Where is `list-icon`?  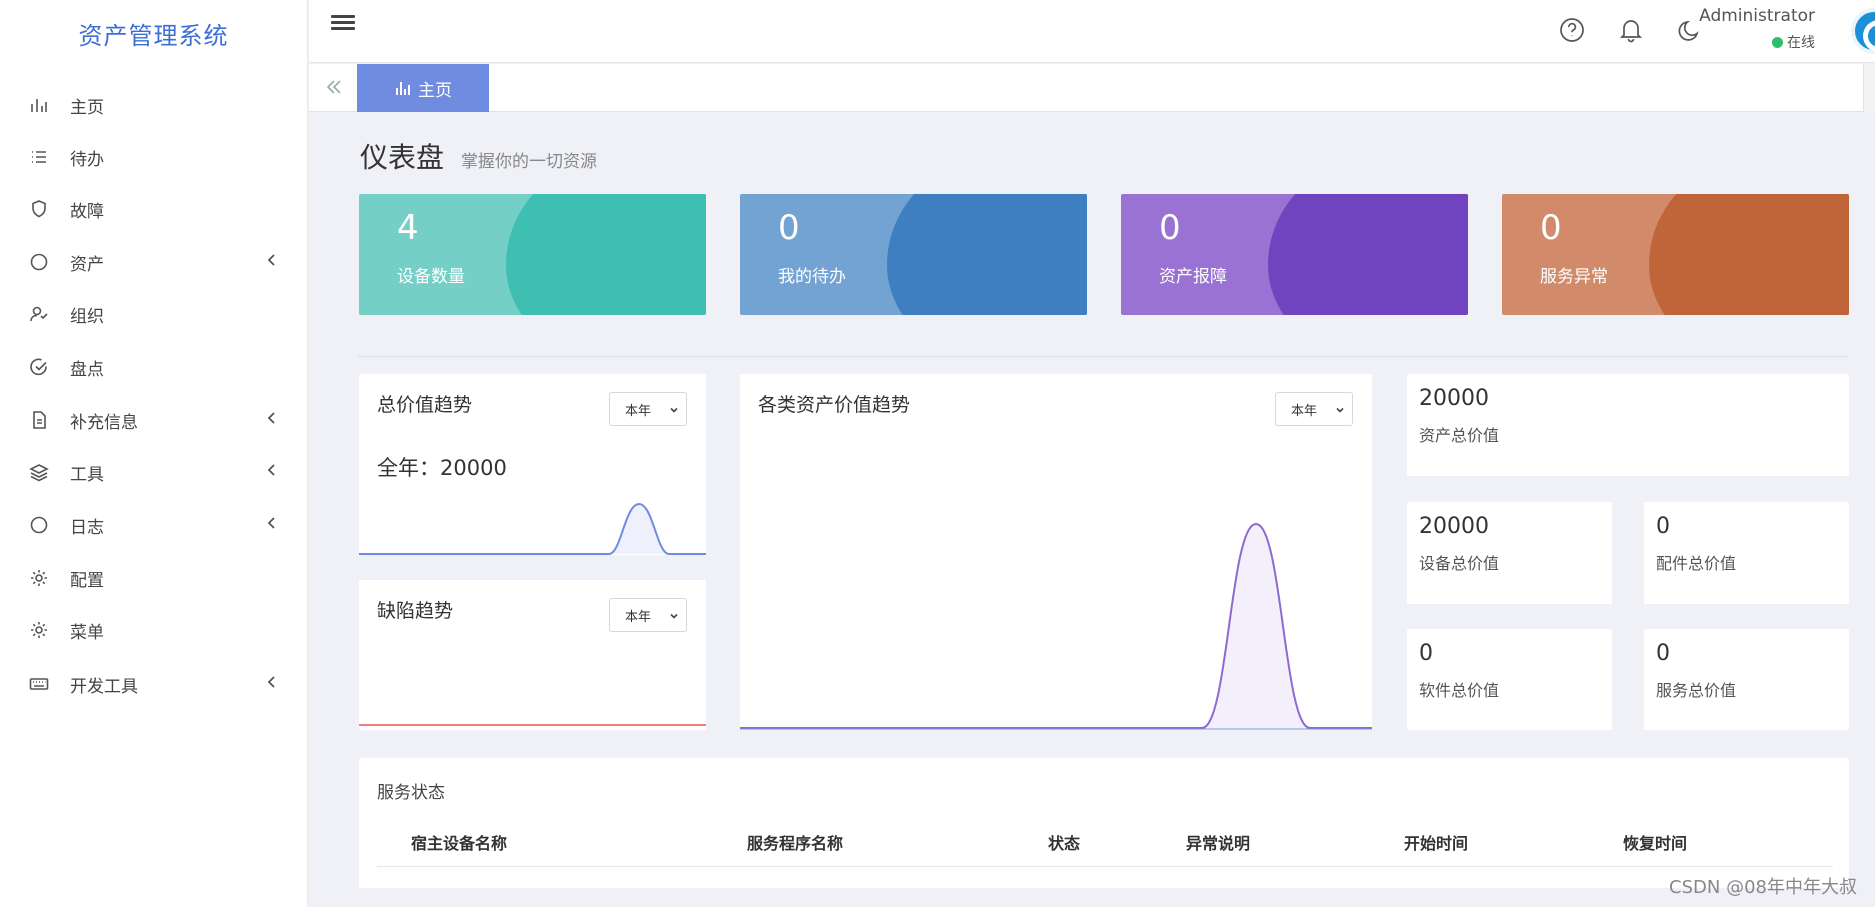
list-icon is located at coordinates (39, 157).